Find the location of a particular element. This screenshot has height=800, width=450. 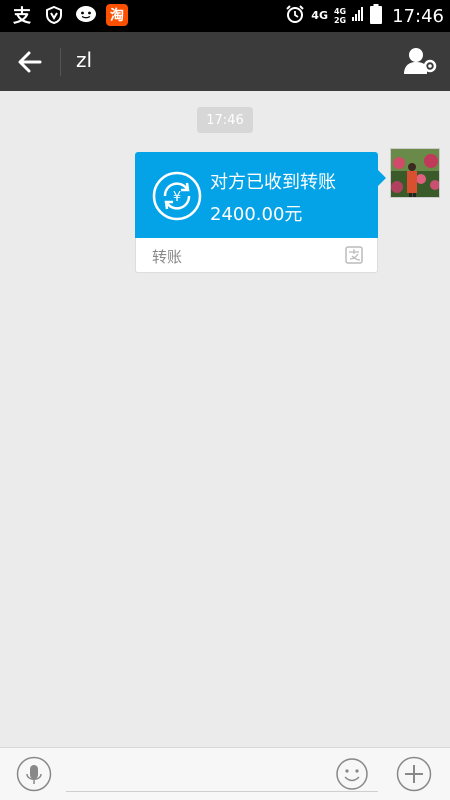

user-settings-icon is located at coordinates (420, 61).